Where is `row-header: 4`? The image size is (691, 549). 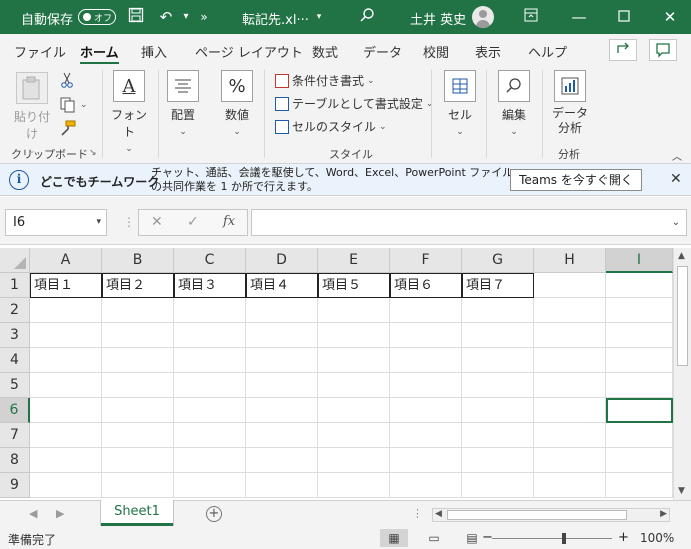 row-header: 4 is located at coordinates (15, 360).